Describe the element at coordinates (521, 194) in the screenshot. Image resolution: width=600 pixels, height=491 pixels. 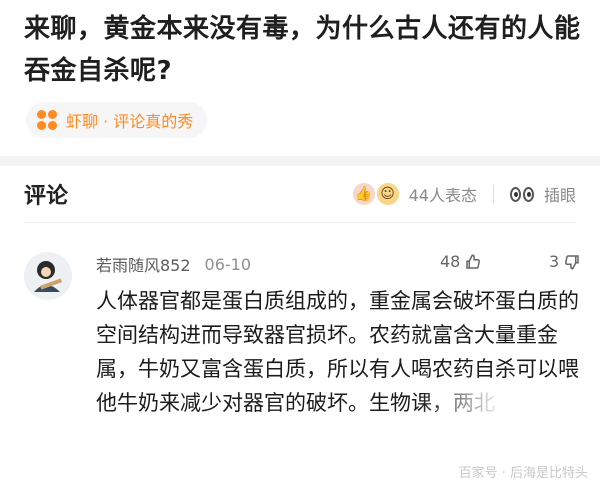
I see `eyes-icon` at that location.